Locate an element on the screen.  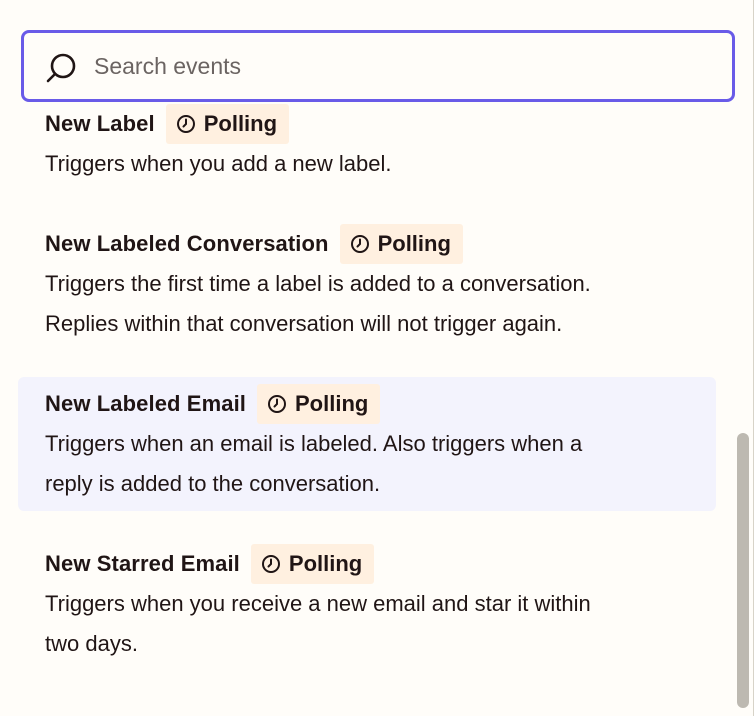
event-title-row: New Starred Email Polling is located at coordinates (370, 564).